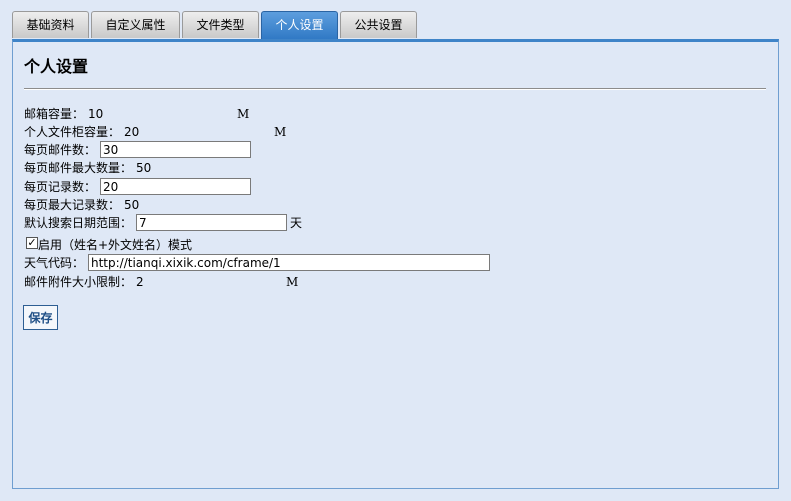 The width and height of the screenshot is (791, 501). I want to click on mails-per-page-row: 每页邮件数：, so click(137, 150).